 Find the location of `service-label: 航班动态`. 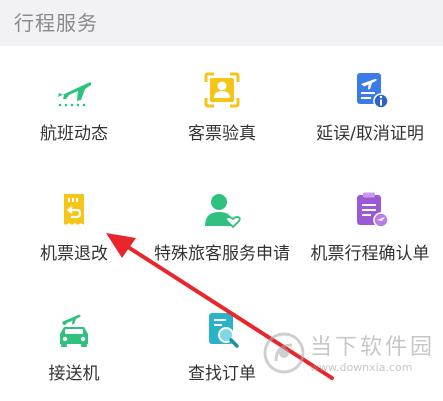

service-label: 航班动态 is located at coordinates (74, 134).